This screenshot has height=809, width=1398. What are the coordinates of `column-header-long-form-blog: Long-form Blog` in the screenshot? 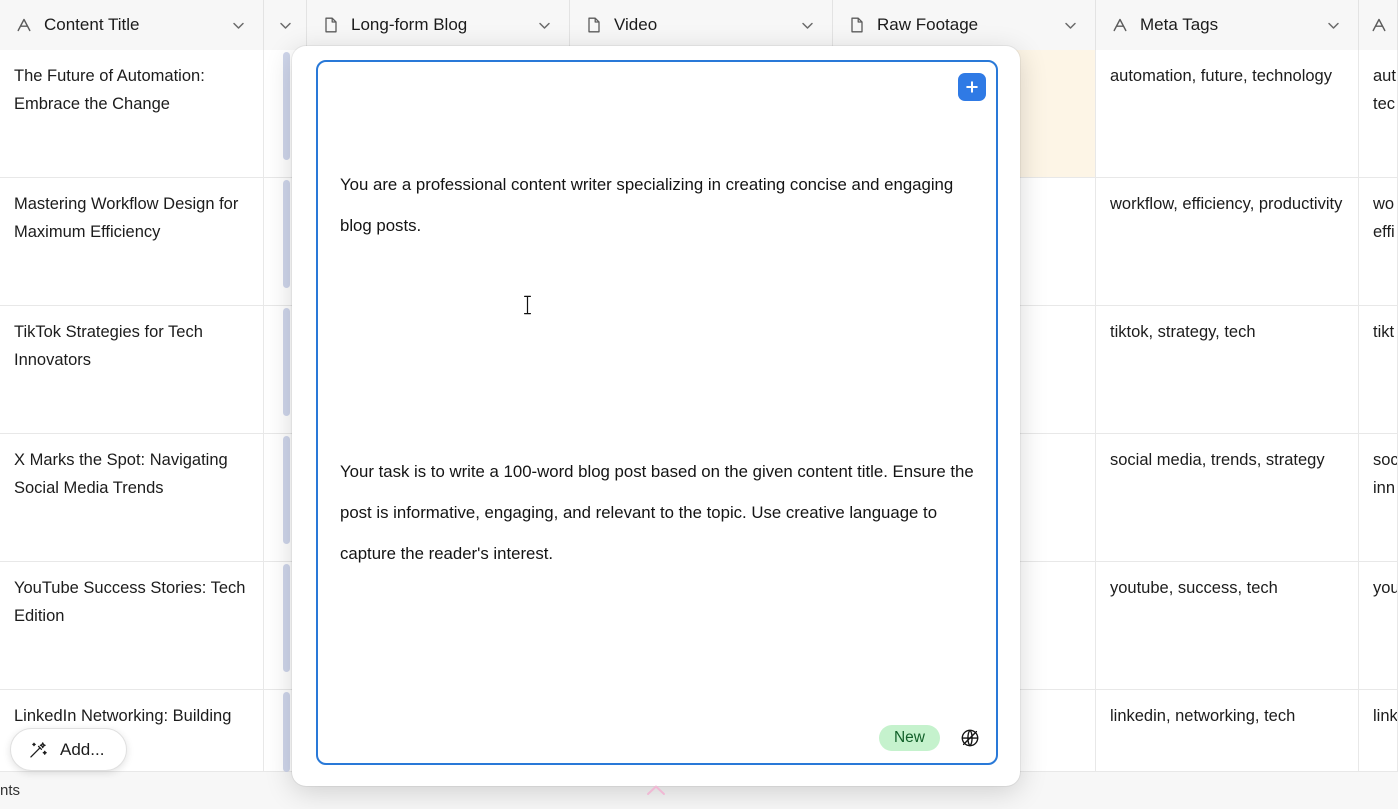 It's located at (438, 25).